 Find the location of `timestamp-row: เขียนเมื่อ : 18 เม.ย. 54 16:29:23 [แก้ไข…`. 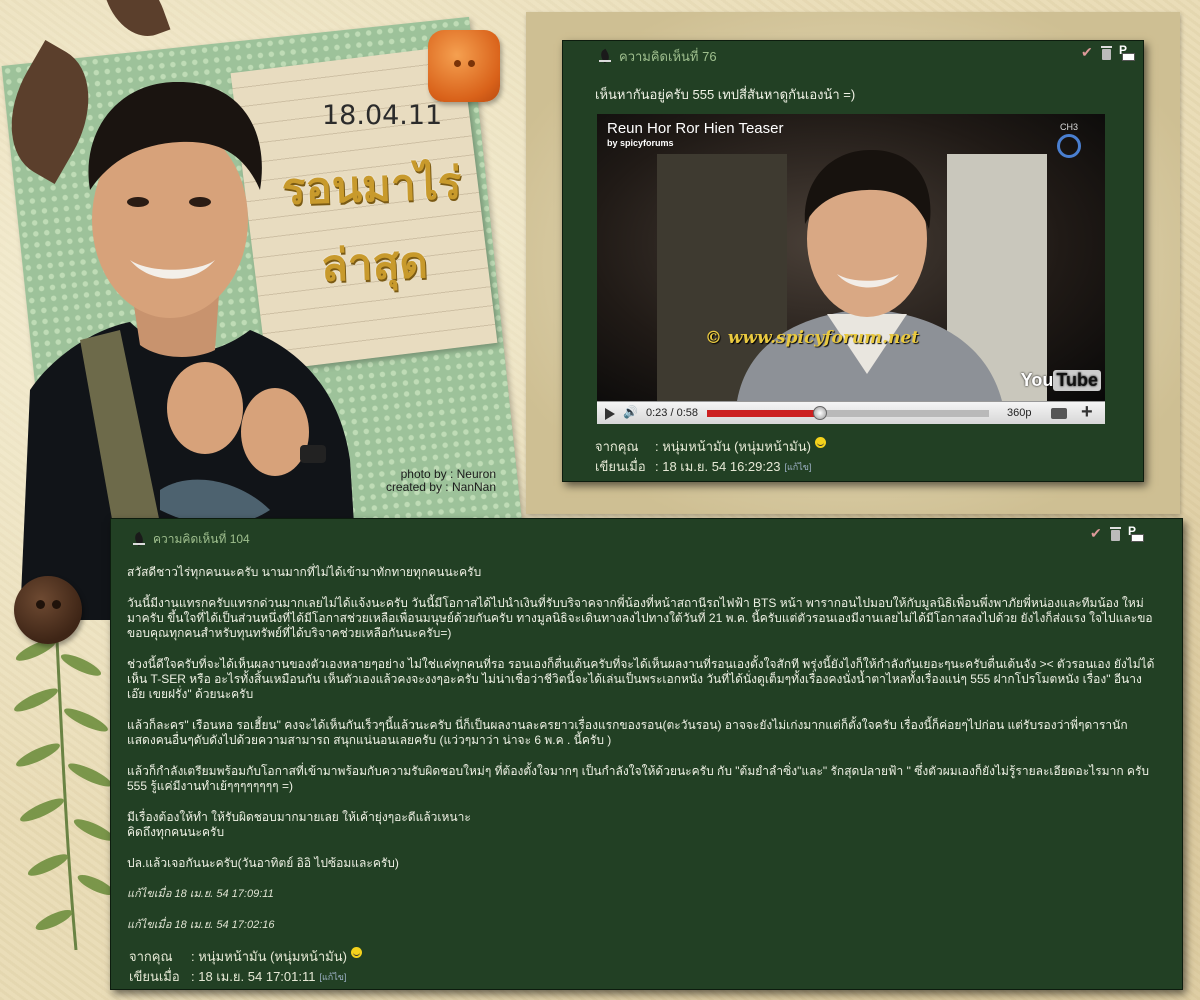

timestamp-row: เขียนเมื่อ : 18 เม.ย. 54 16:29:23 [แก้ไข… is located at coordinates (710, 467).